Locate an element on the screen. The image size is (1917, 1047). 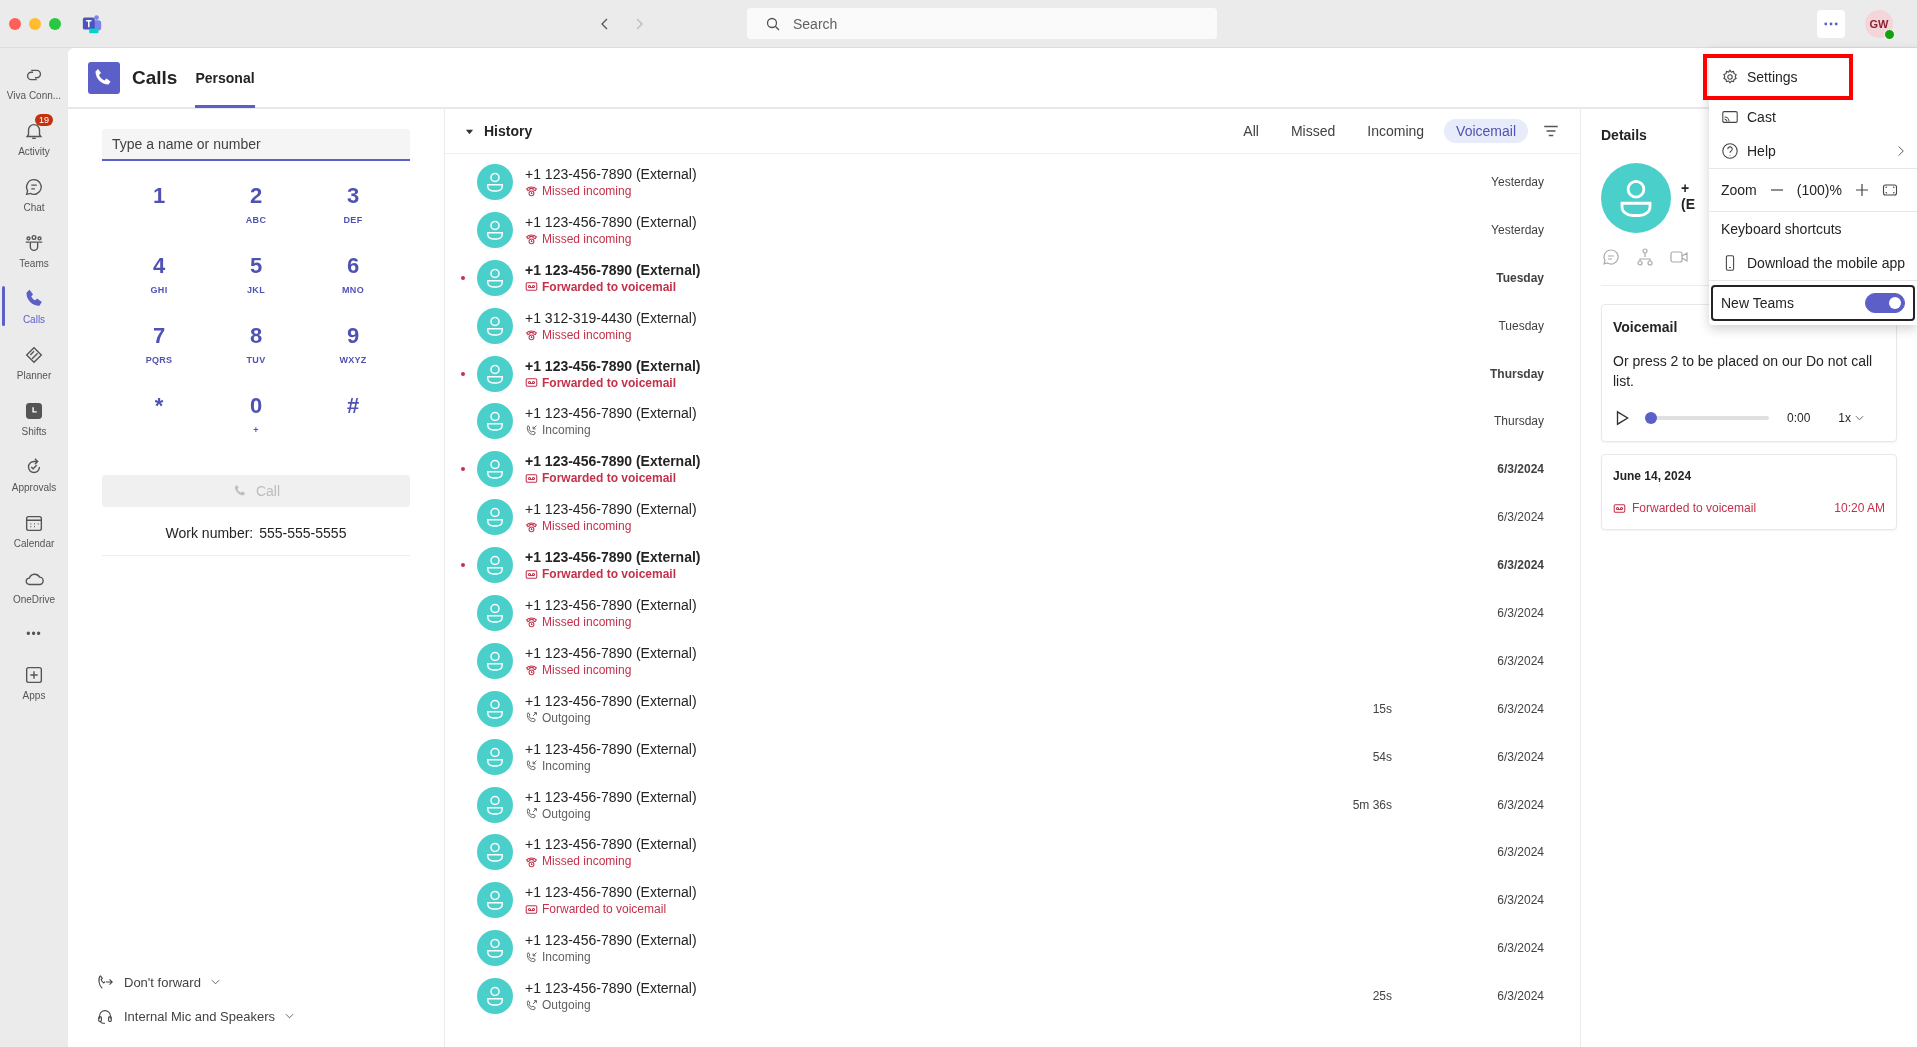
filter-chip: Incoming is located at coordinates (1396, 131).